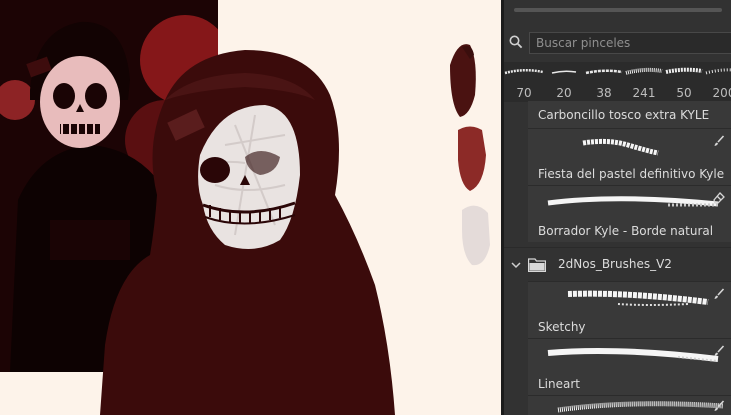 The height and width of the screenshot is (415, 731). What do you see at coordinates (559, 384) in the screenshot?
I see `brush-name: Lineart` at bounding box center [559, 384].